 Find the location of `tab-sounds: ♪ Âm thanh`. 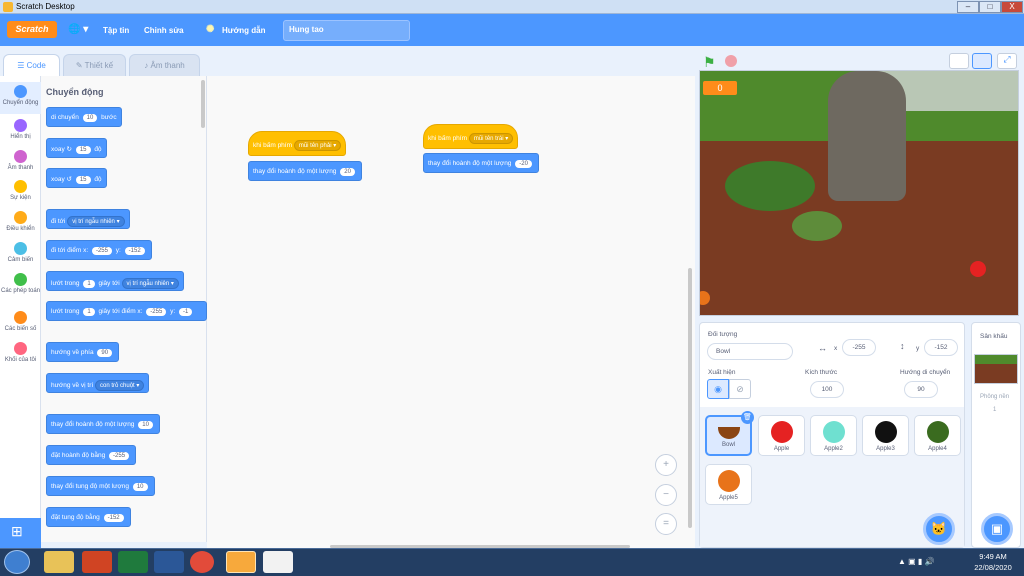

tab-sounds: ♪ Âm thanh is located at coordinates (164, 65).